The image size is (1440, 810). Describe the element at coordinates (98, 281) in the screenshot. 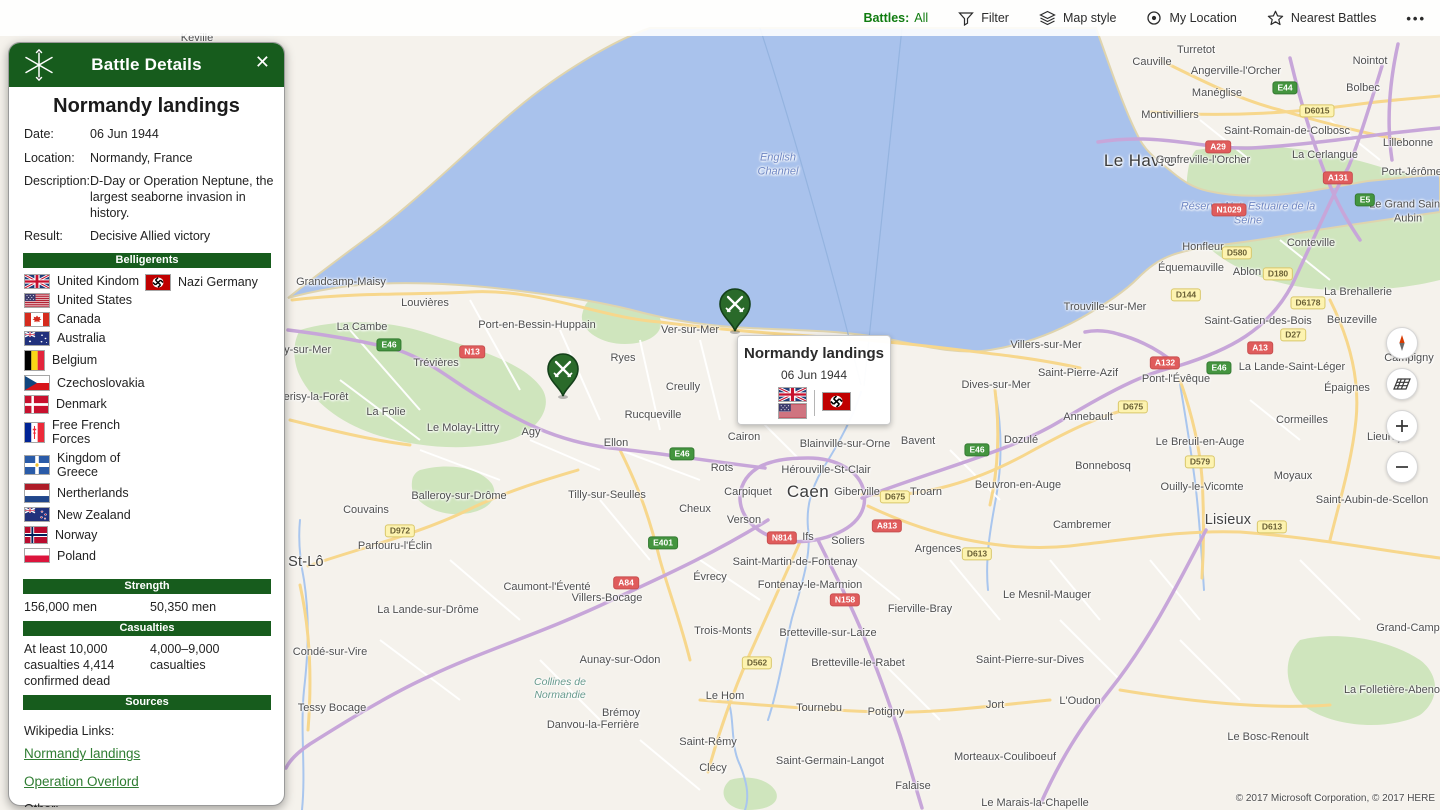

I see `ally-belligerent-name: United Kindom` at that location.